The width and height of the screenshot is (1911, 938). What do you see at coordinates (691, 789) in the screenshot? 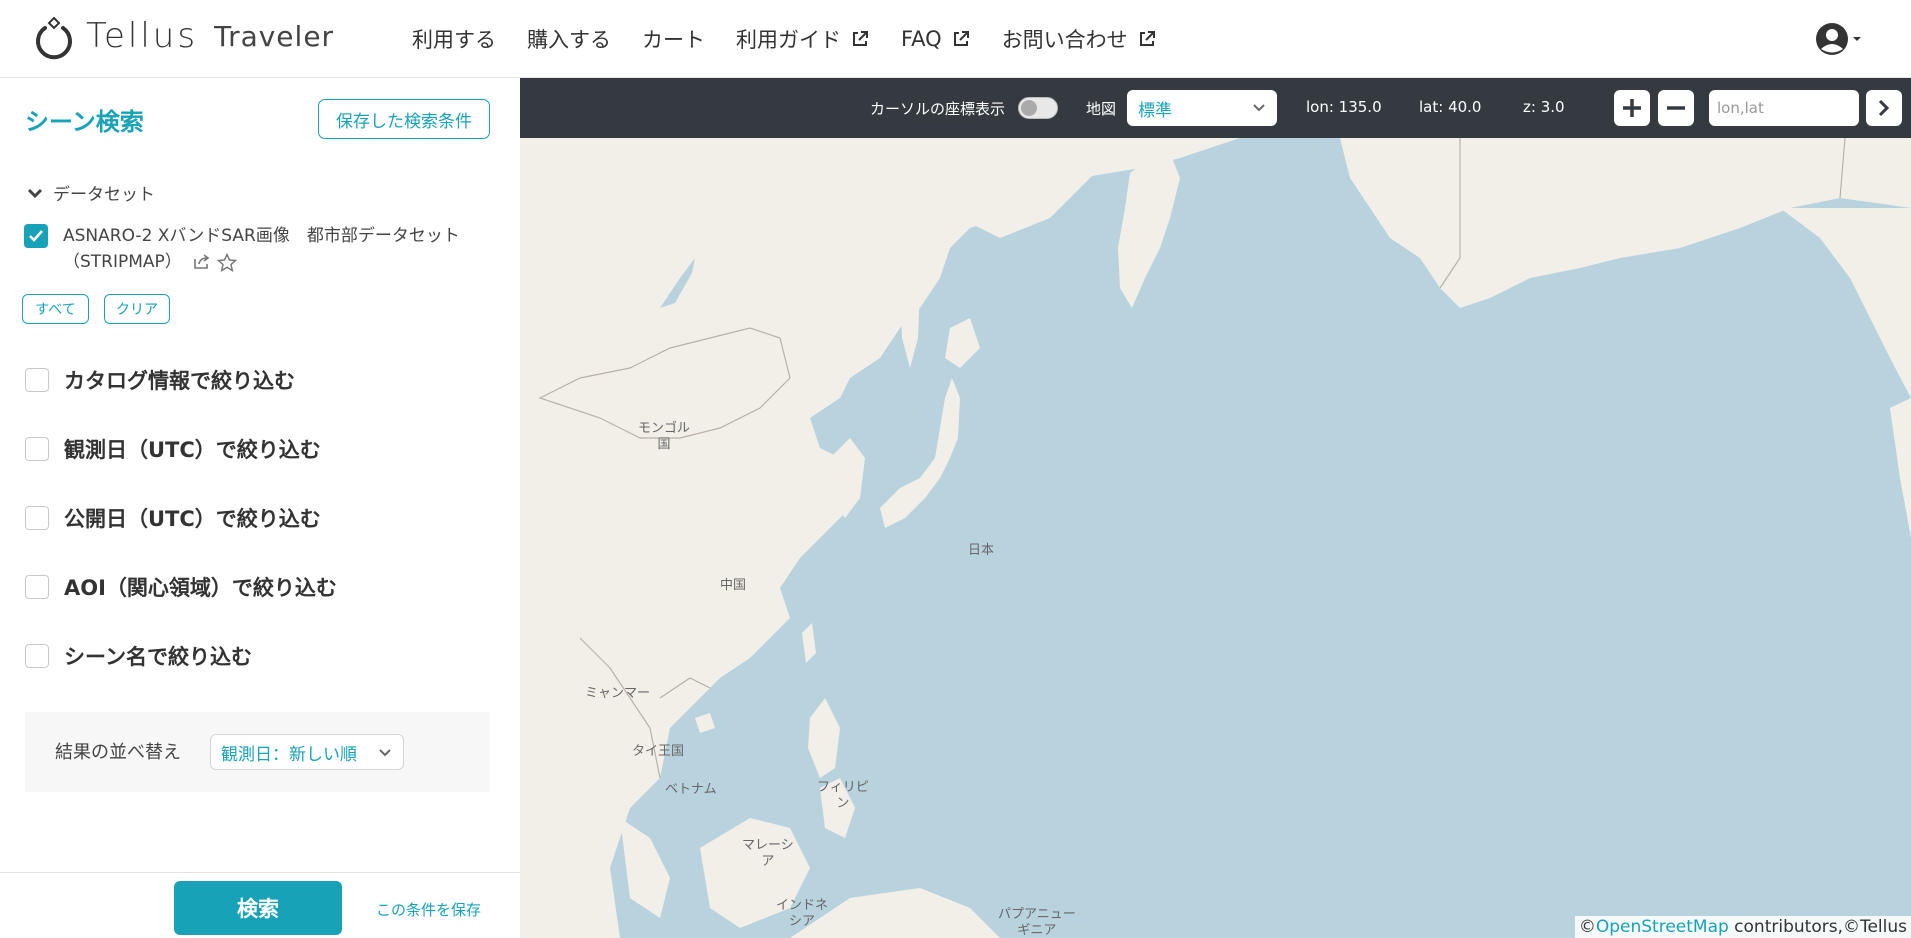
I see `map-label-vietnam: ベトナム` at bounding box center [691, 789].